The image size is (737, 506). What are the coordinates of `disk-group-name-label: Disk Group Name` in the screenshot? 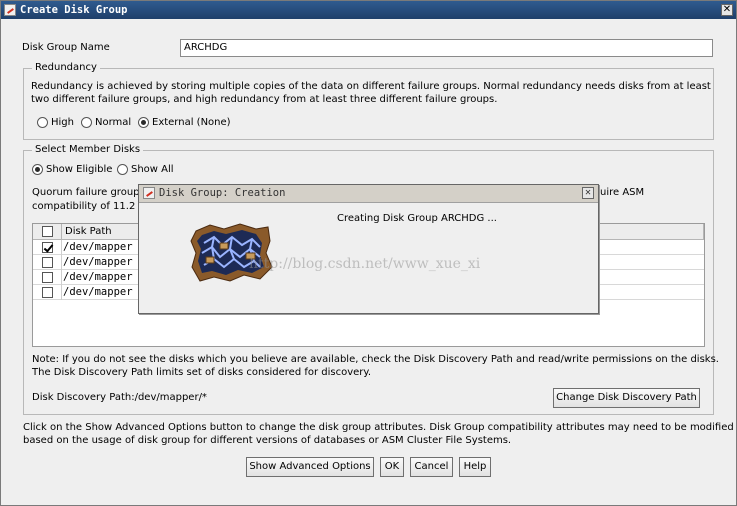 It's located at (66, 47).